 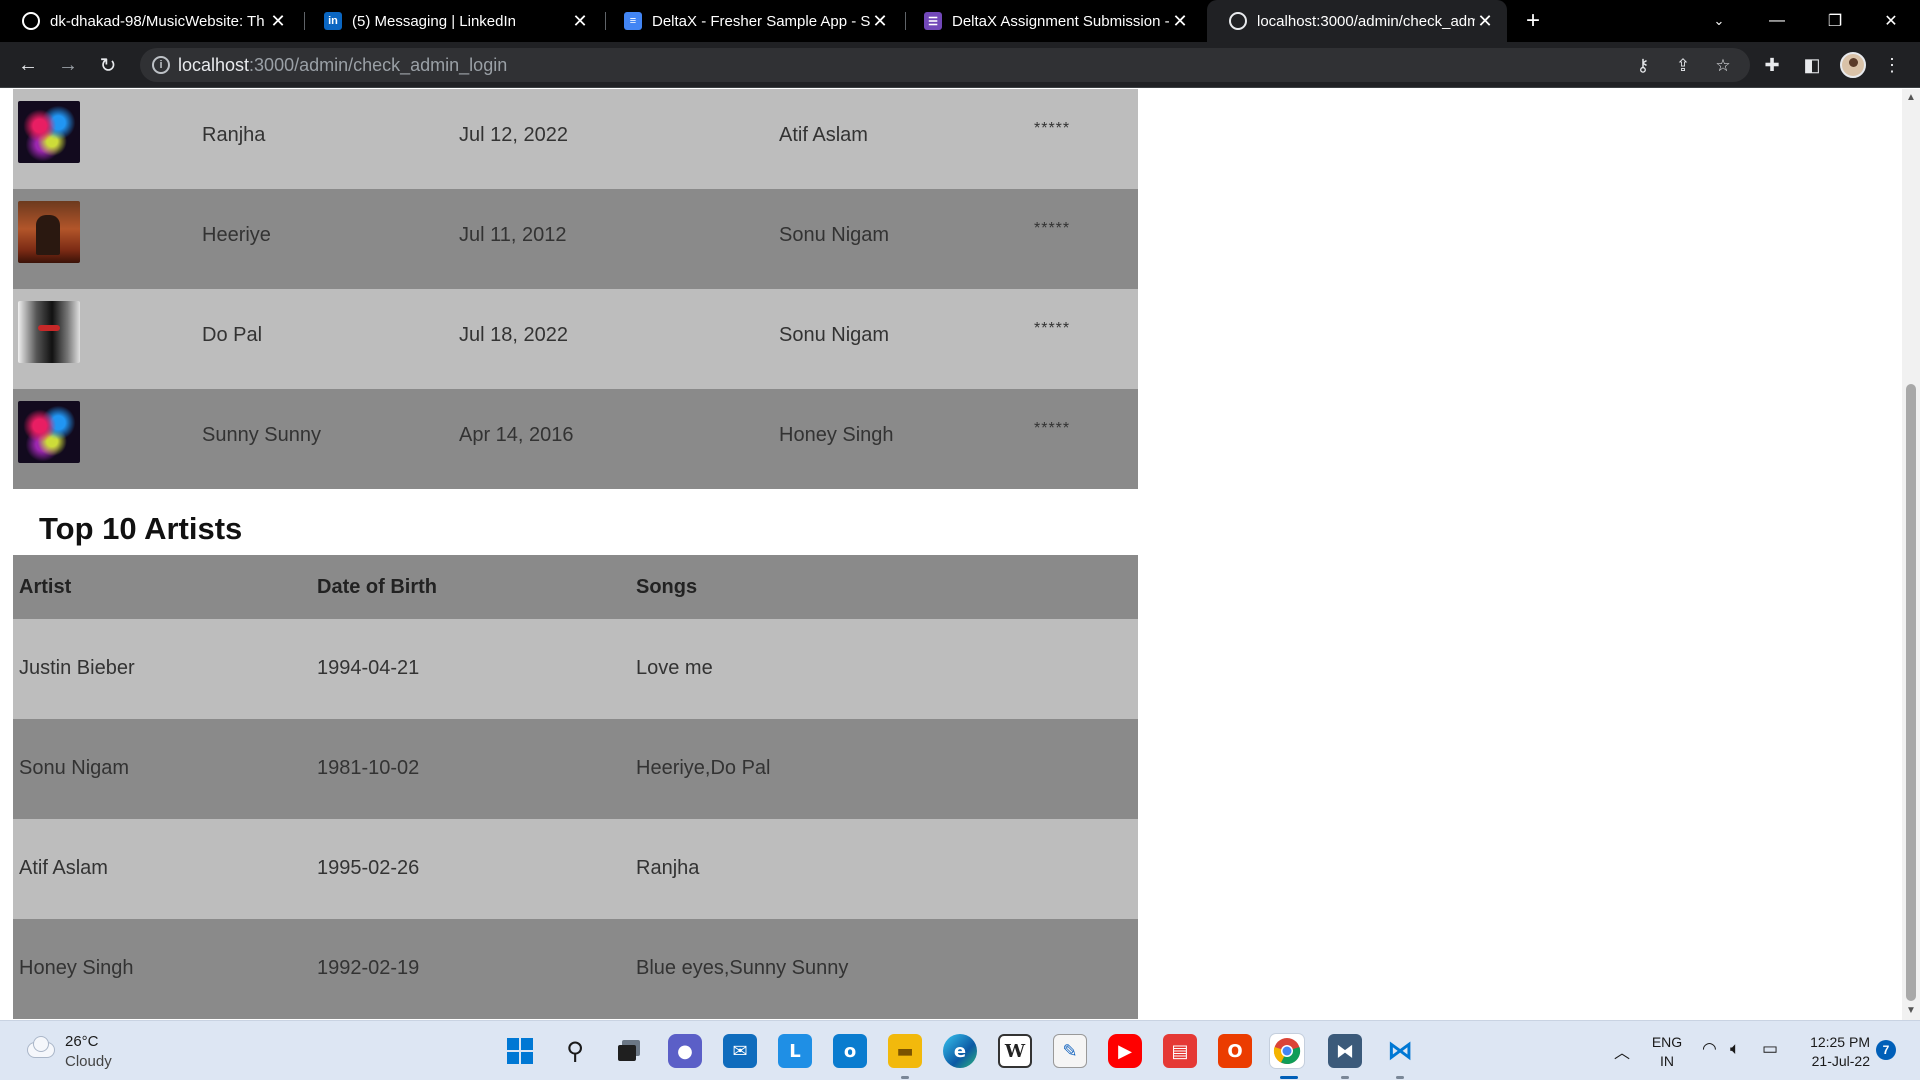 I want to click on office-icon: O, so click(x=1235, y=1051).